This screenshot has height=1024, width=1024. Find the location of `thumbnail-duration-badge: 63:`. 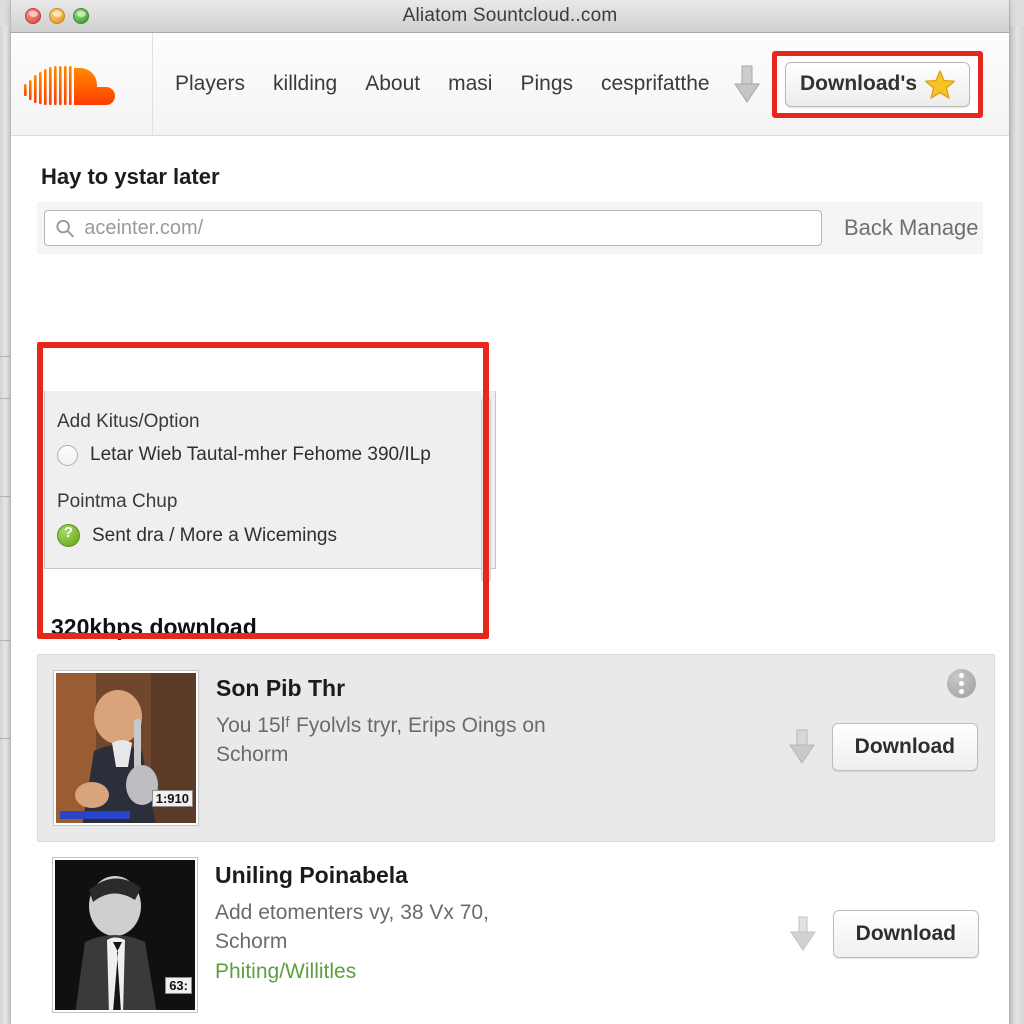

thumbnail-duration-badge: 63: is located at coordinates (178, 985).